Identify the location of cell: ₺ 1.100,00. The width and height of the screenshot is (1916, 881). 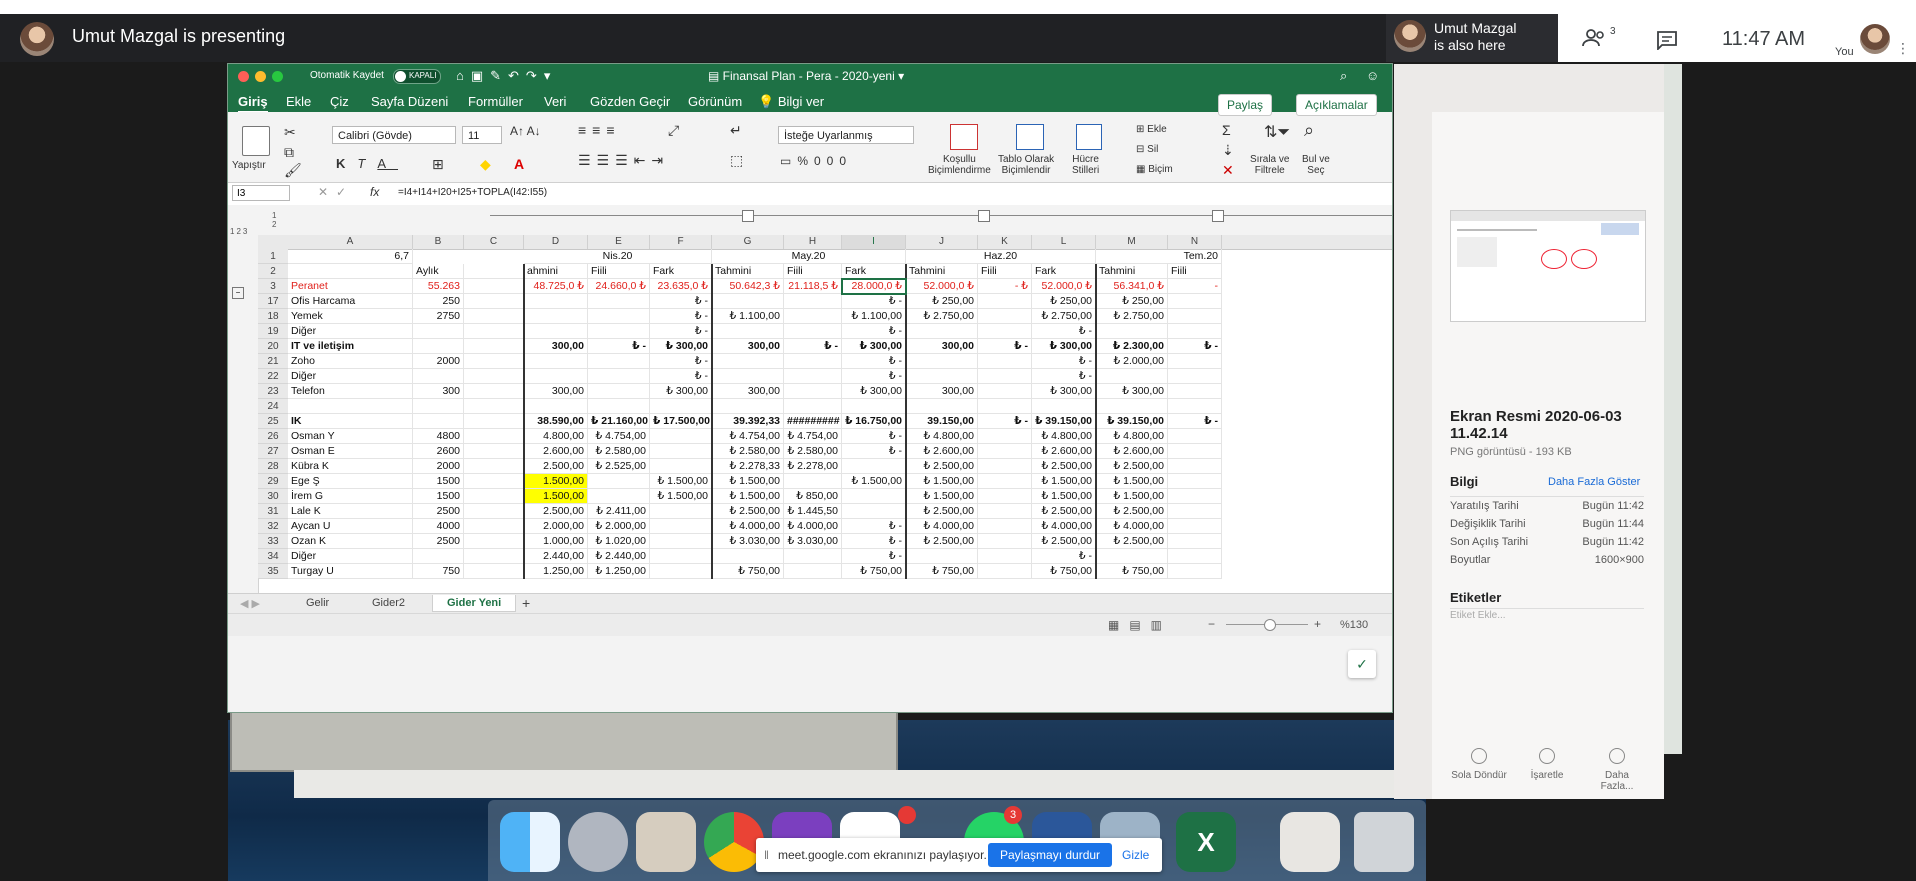
(748, 316).